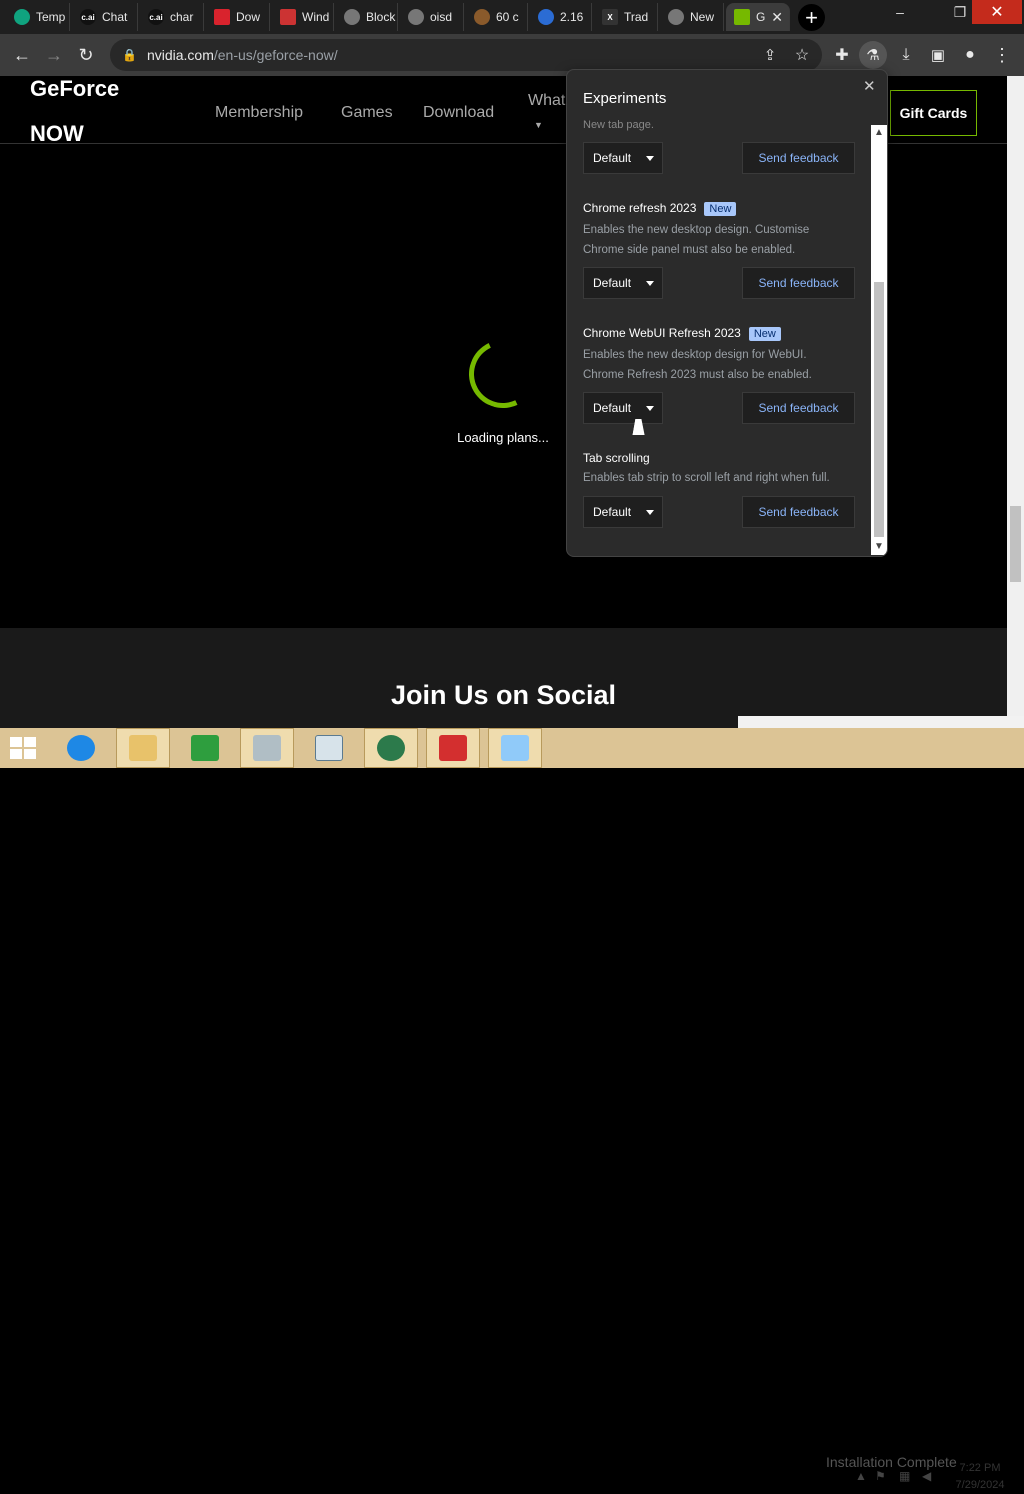  I want to click on new-badge: New, so click(764, 334).